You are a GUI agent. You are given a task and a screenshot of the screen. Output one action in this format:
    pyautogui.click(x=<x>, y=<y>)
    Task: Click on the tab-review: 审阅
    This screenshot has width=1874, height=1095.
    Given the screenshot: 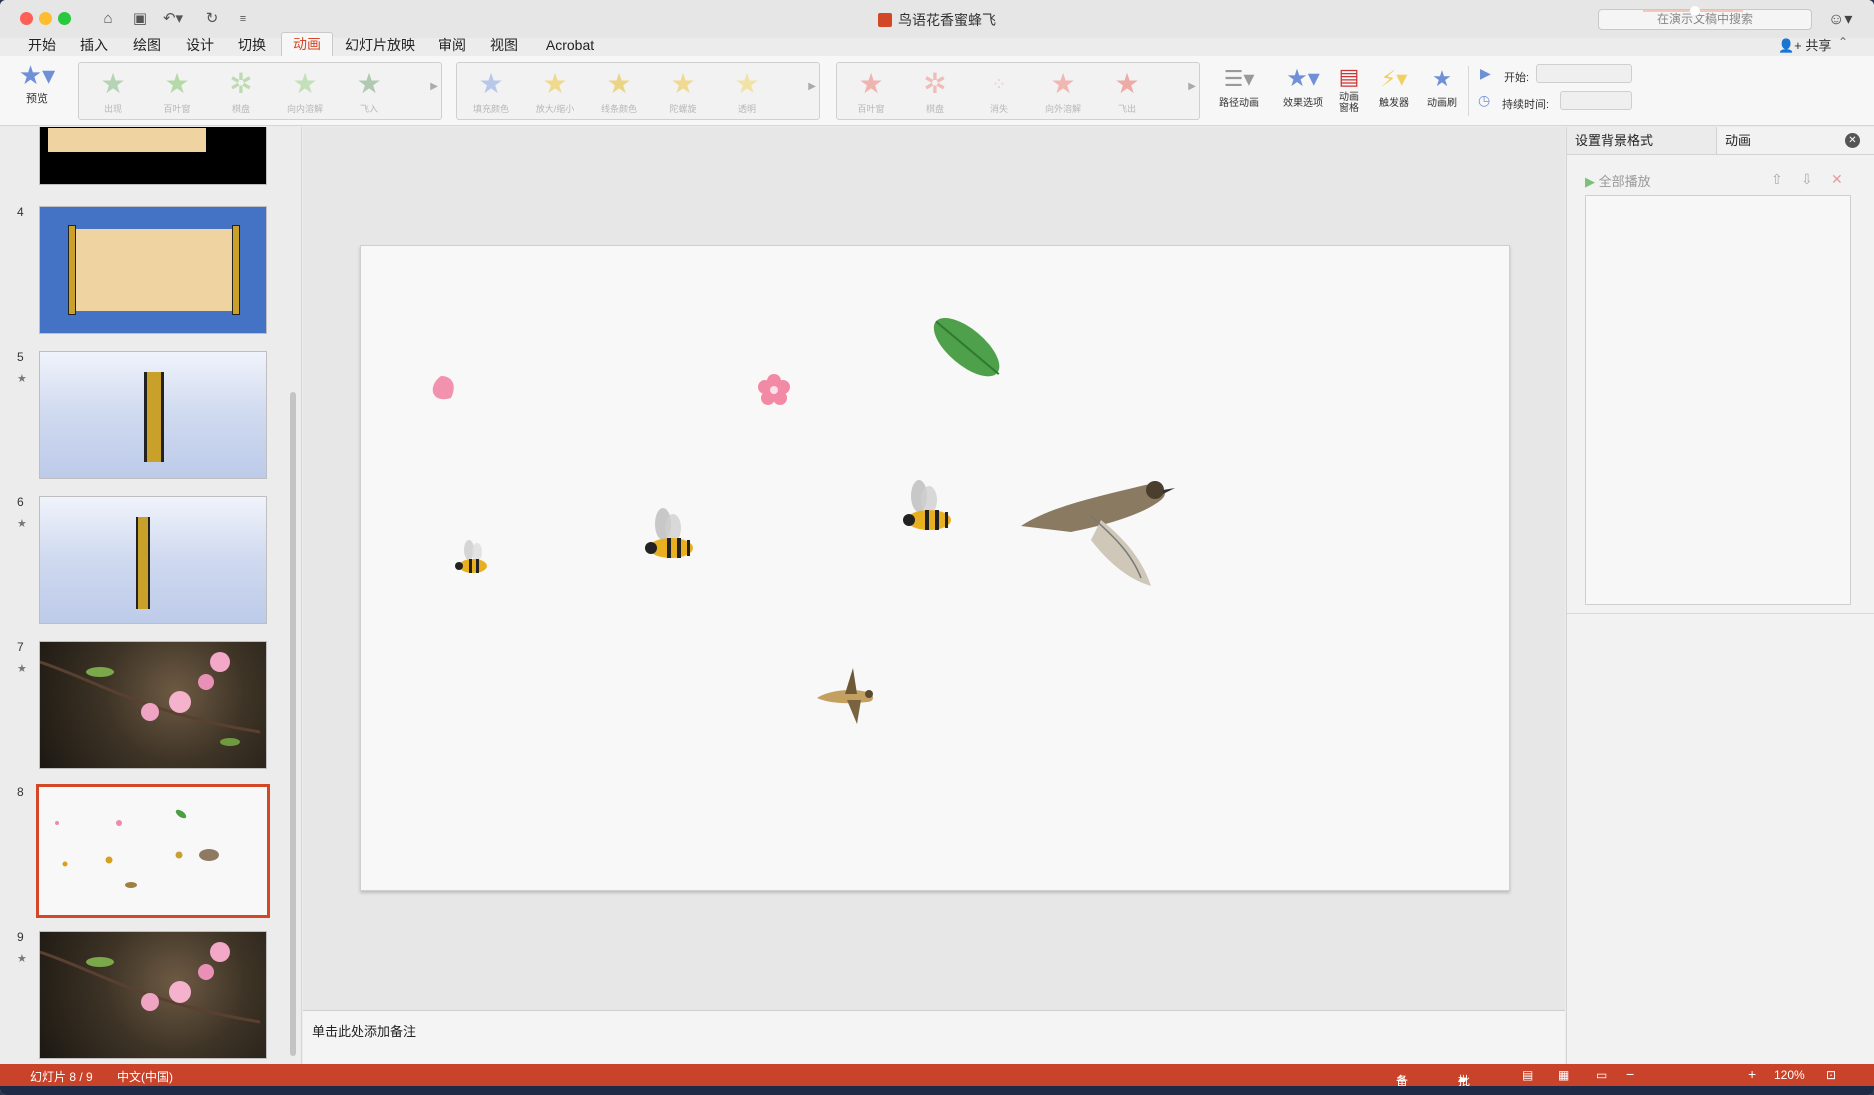 What is the action you would take?
    pyautogui.click(x=452, y=45)
    